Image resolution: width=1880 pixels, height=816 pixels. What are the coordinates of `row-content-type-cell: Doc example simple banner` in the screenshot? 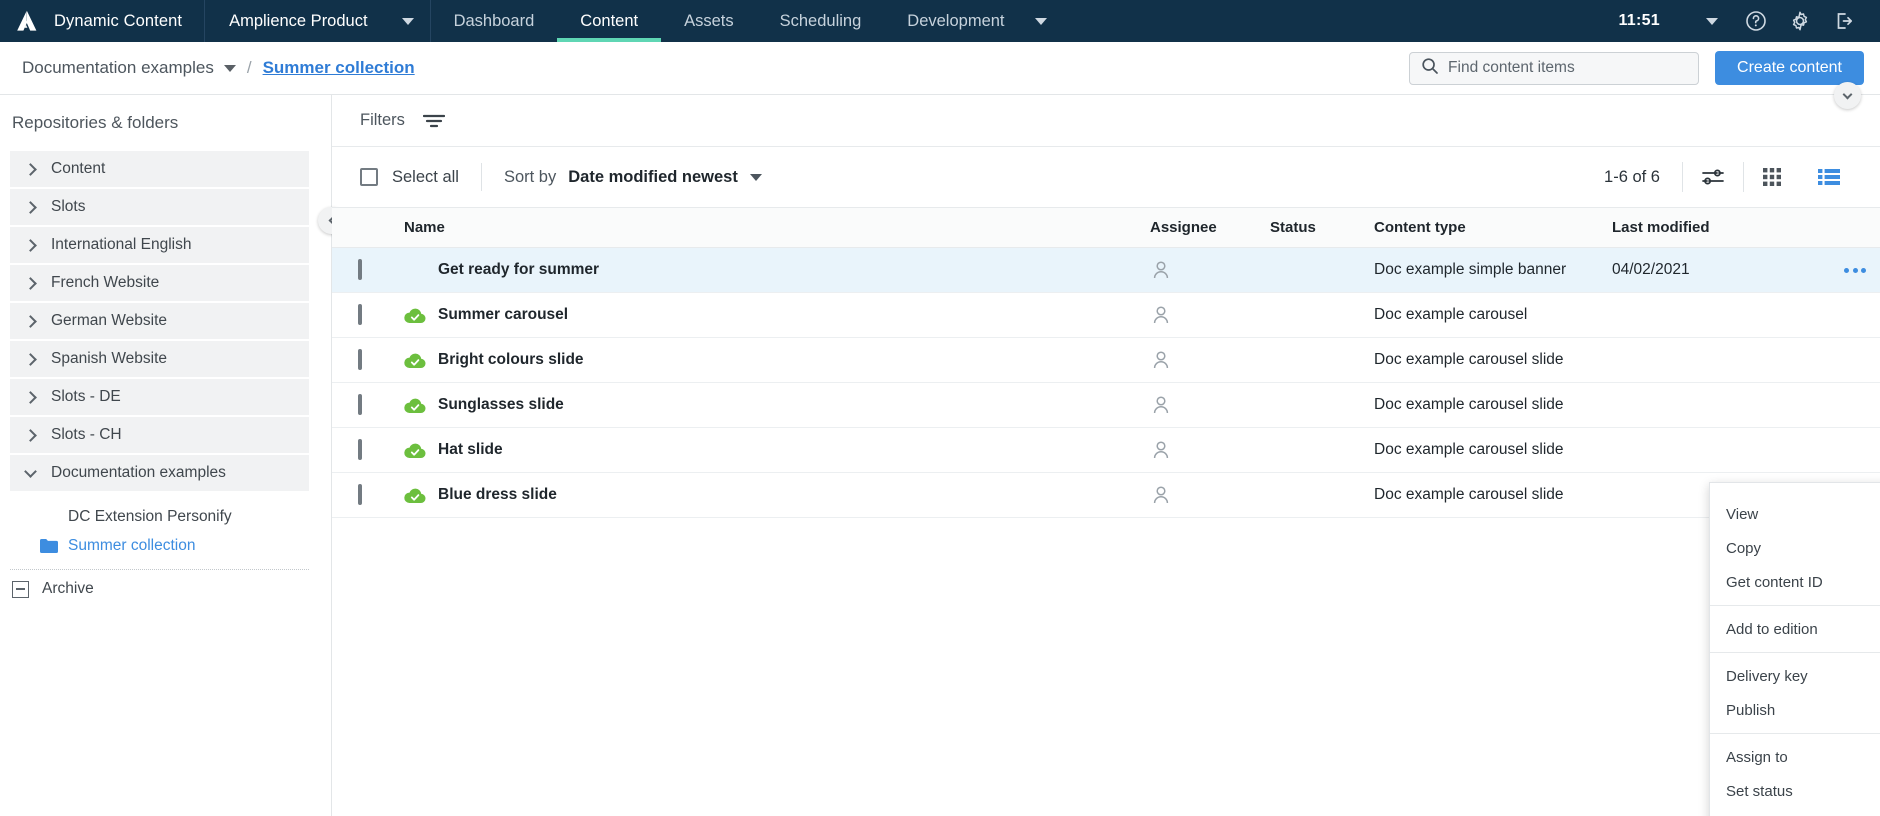 It's located at (1493, 270).